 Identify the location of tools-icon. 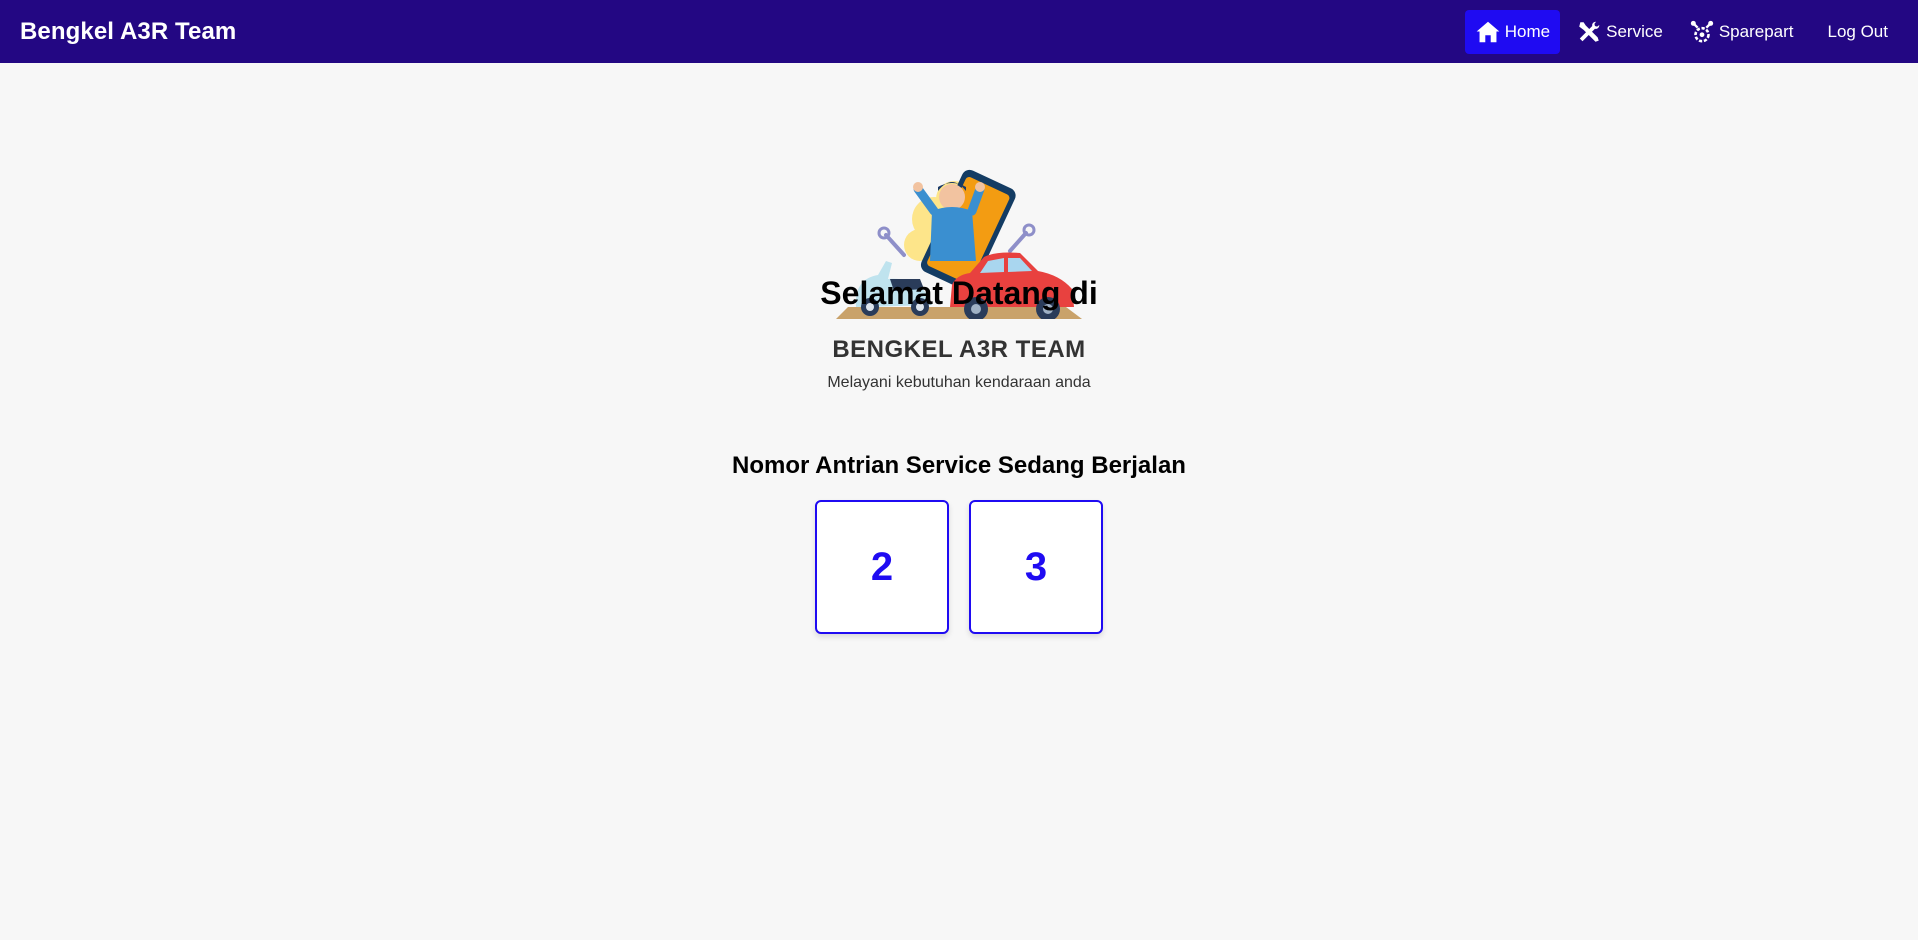
(1589, 32).